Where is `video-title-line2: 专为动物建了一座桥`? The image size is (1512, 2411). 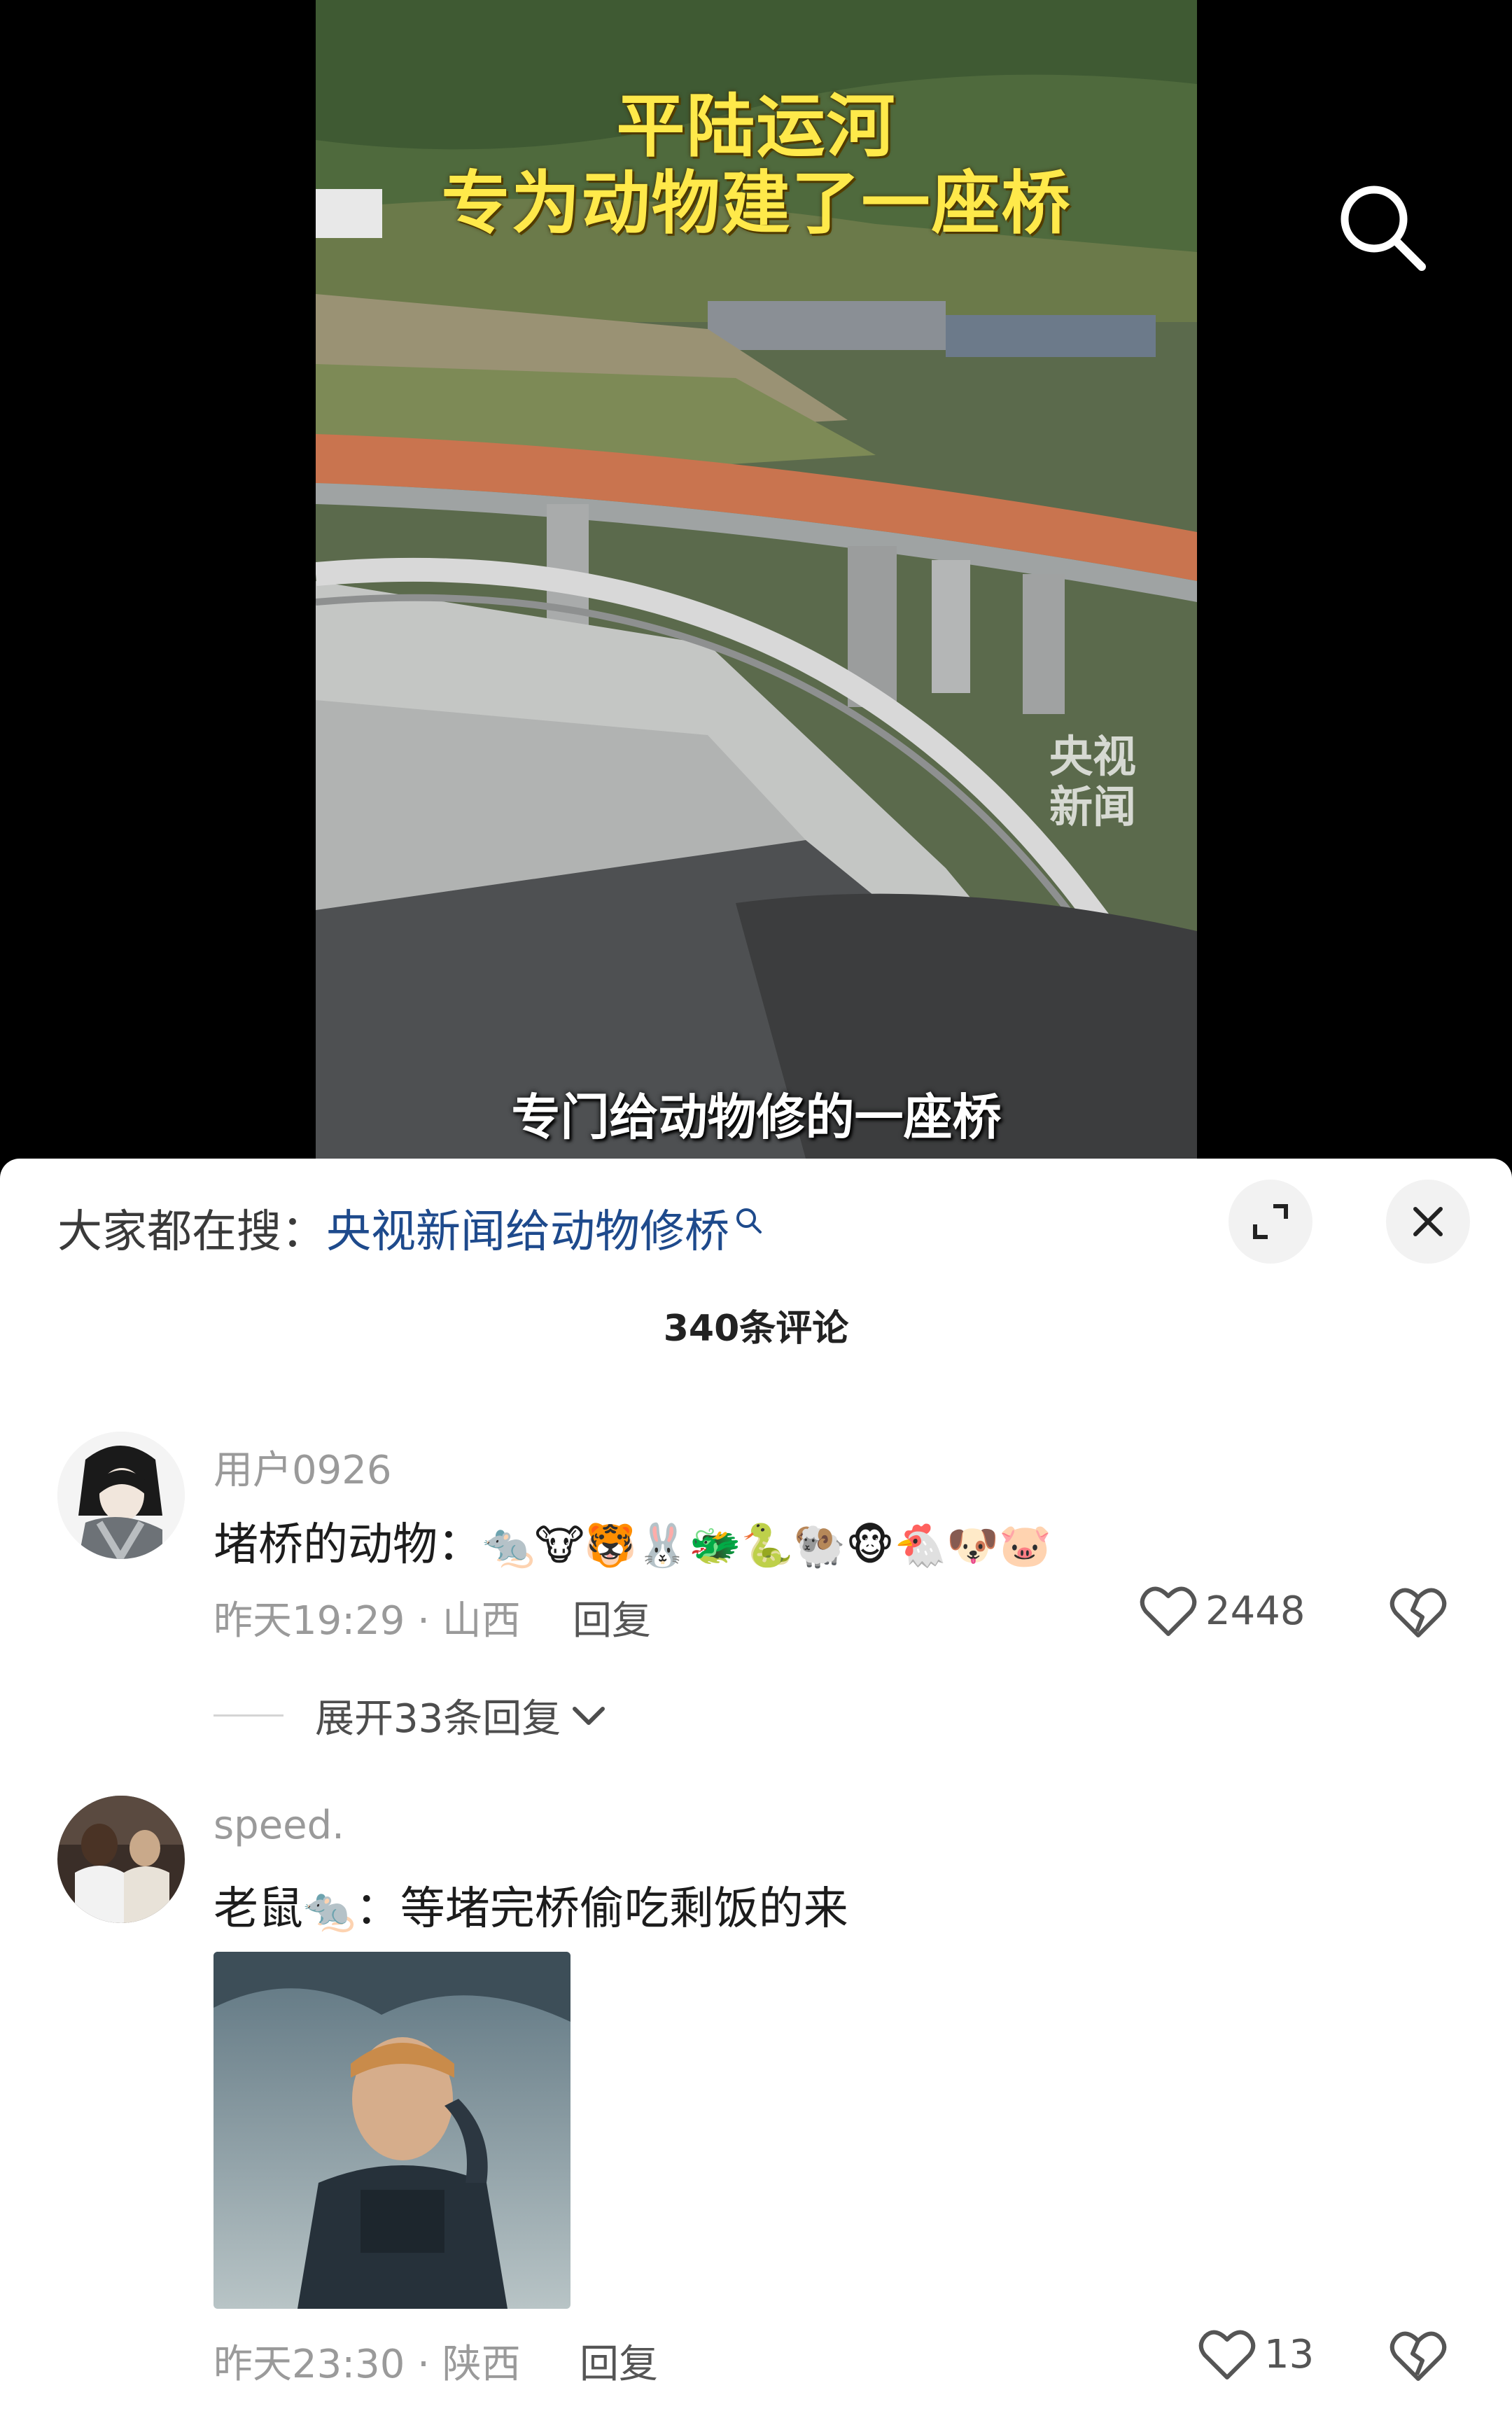
video-title-line2: 专为动物建了一座桥 is located at coordinates (756, 204).